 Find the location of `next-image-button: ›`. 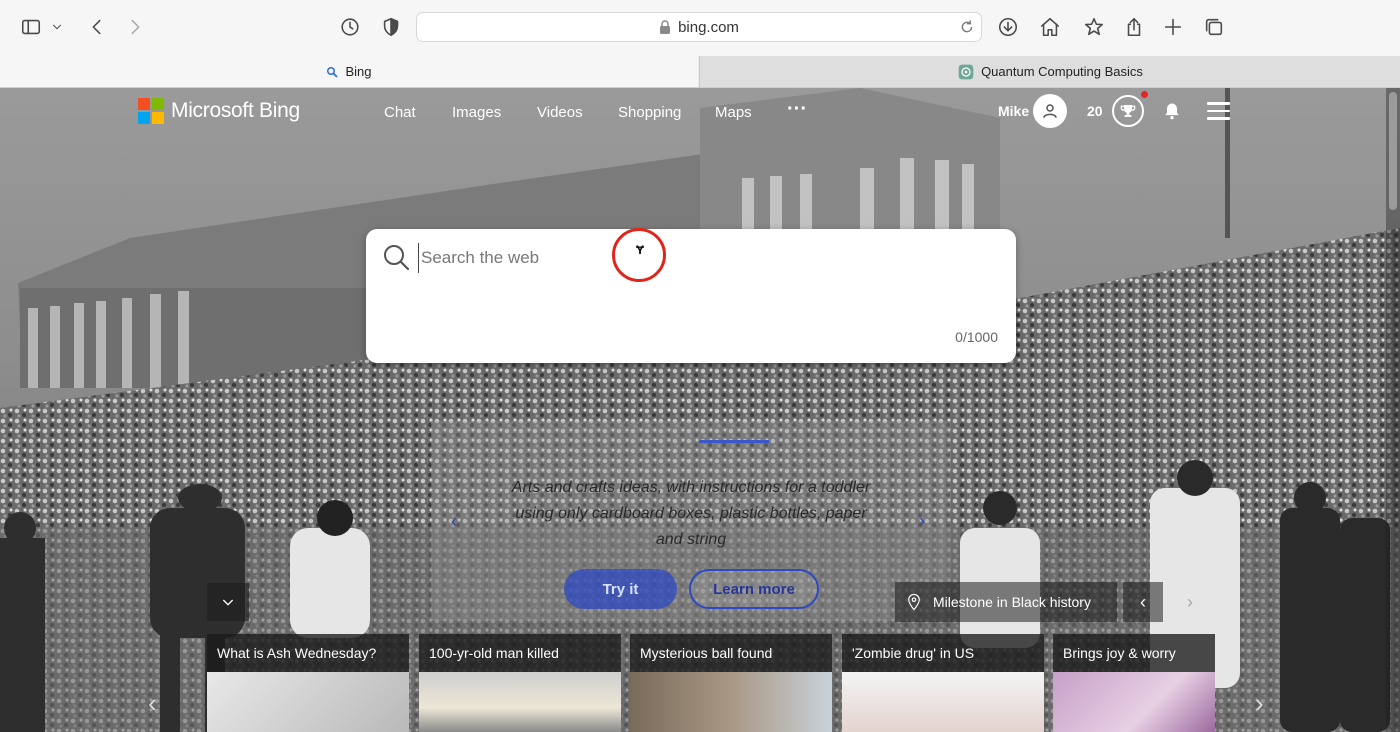

next-image-button: › is located at coordinates (1190, 602).